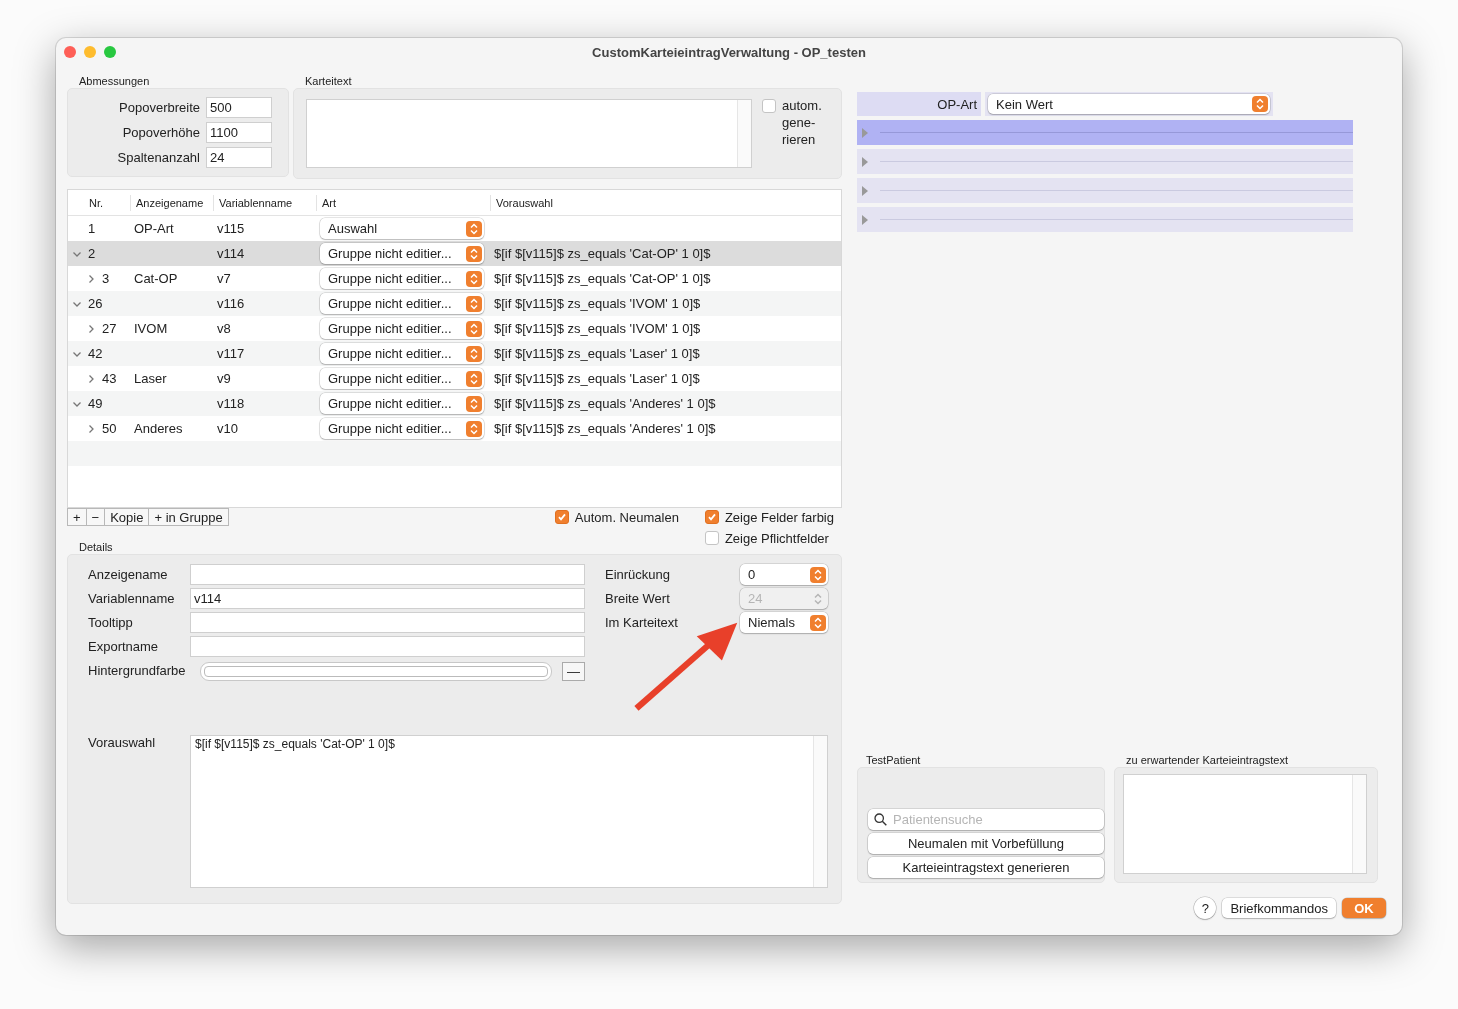  I want to click on column-header: Vorauswahl, so click(665, 202).